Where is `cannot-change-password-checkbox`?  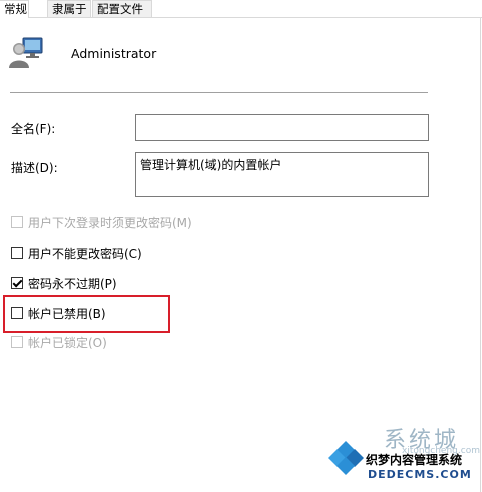
cannot-change-password-checkbox is located at coordinates (17, 253).